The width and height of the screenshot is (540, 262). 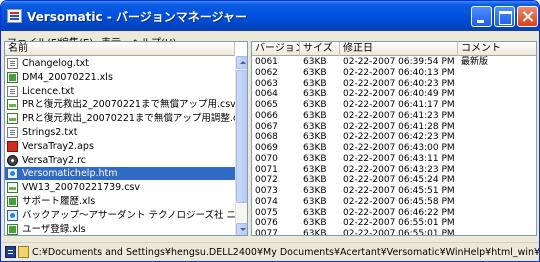 I want to click on file-name: VersaTray2.aps, so click(x=58, y=146).